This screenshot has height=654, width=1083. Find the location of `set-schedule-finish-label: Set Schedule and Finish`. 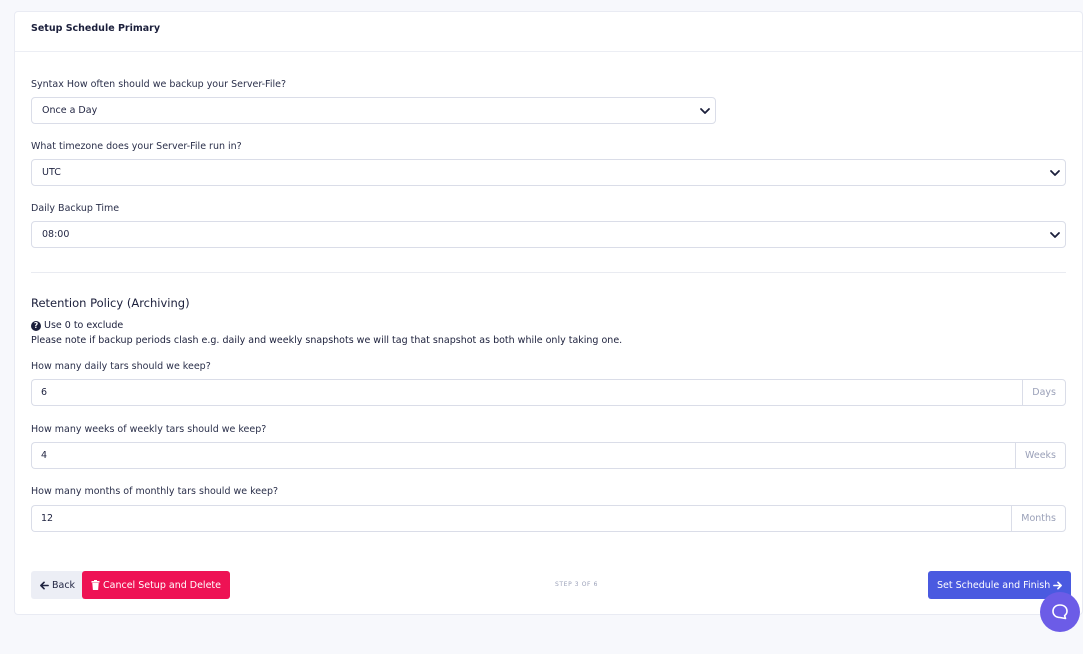

set-schedule-finish-label: Set Schedule and Finish is located at coordinates (994, 585).